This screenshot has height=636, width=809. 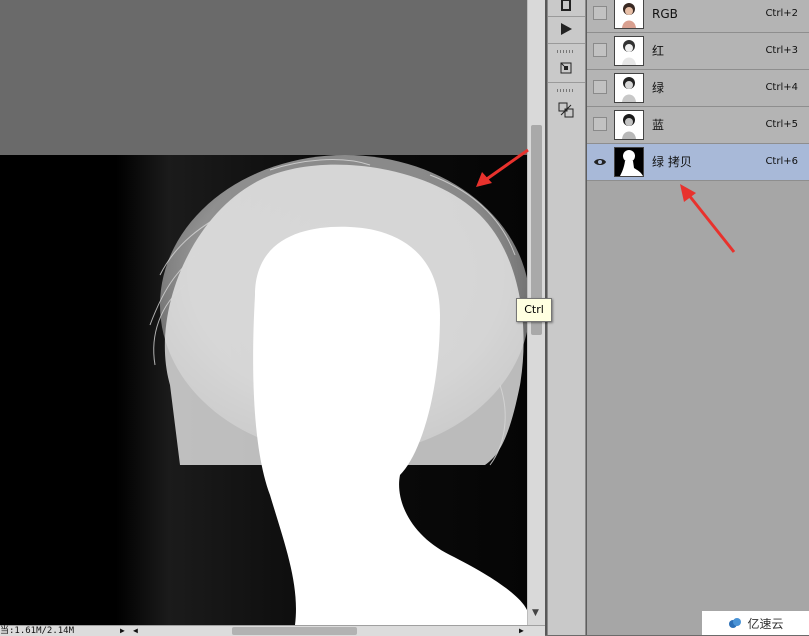 I want to click on horizontal-scrollbar-thumb, so click(x=294, y=631).